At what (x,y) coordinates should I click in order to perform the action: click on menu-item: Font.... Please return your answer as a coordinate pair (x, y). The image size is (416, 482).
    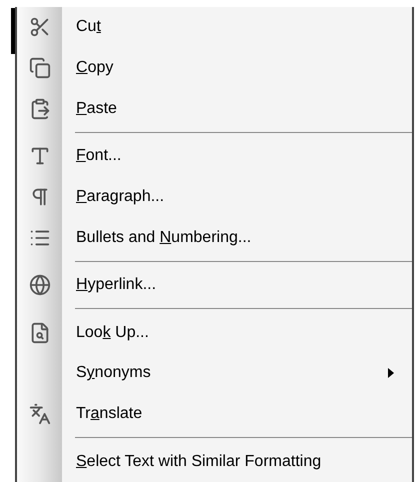
    Looking at the image, I should click on (214, 156).